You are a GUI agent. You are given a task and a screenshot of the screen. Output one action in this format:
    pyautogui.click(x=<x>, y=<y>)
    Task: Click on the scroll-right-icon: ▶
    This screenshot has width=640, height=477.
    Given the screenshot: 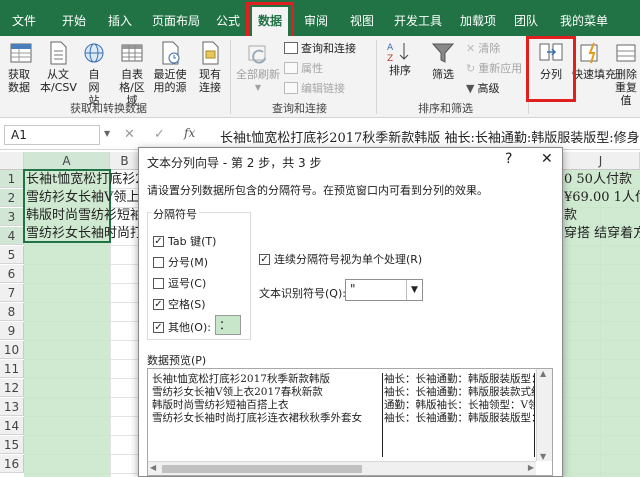 What is the action you would take?
    pyautogui.click(x=531, y=467)
    